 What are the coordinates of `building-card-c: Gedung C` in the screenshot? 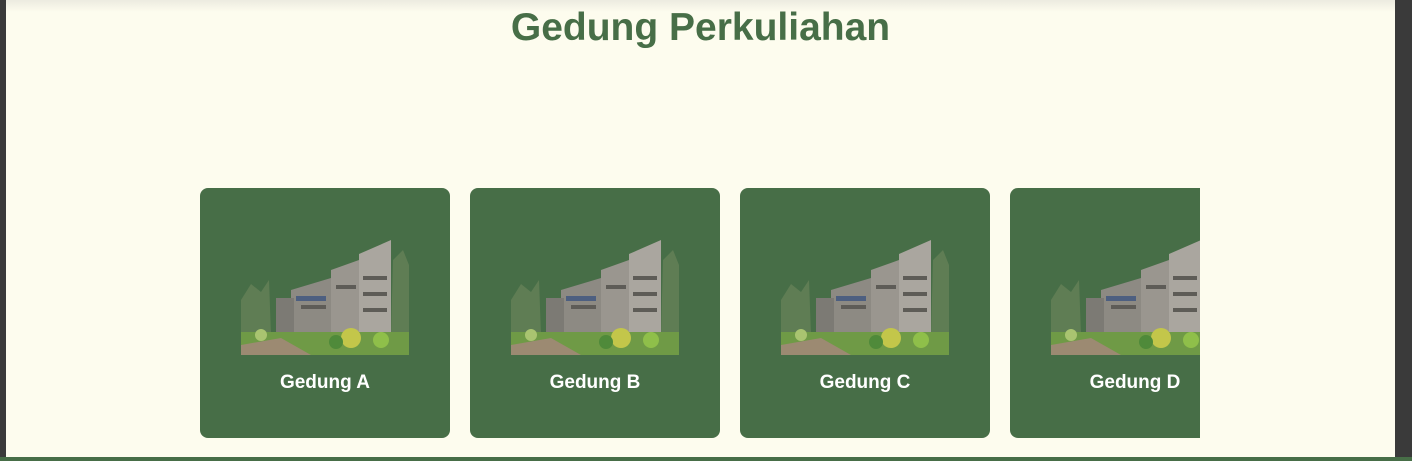 It's located at (865, 313).